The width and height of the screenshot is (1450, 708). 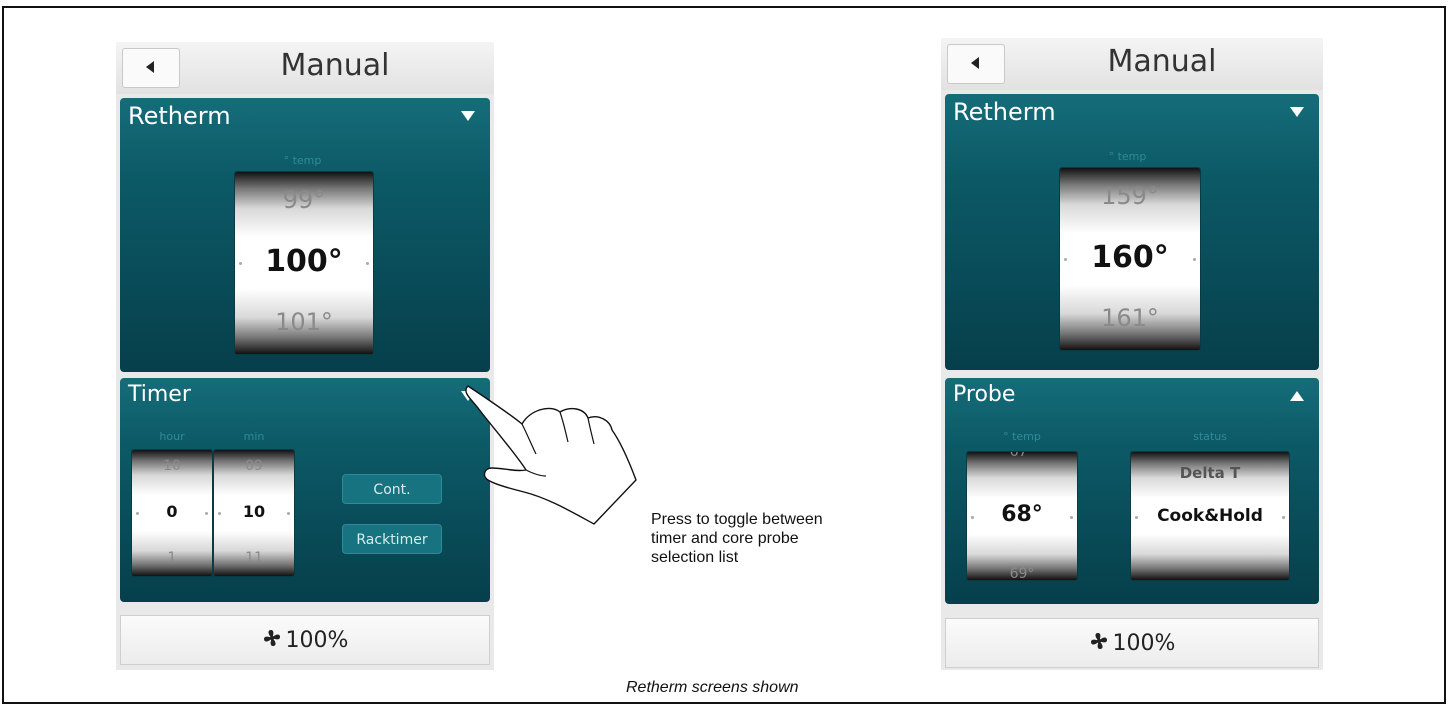 I want to click on roller-current-value: 10, so click(x=254, y=511).